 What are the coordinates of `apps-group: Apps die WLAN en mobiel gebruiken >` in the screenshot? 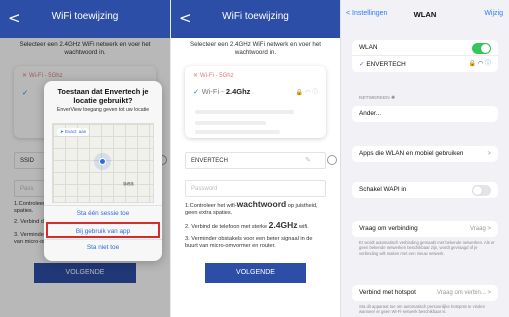 It's located at (425, 154).